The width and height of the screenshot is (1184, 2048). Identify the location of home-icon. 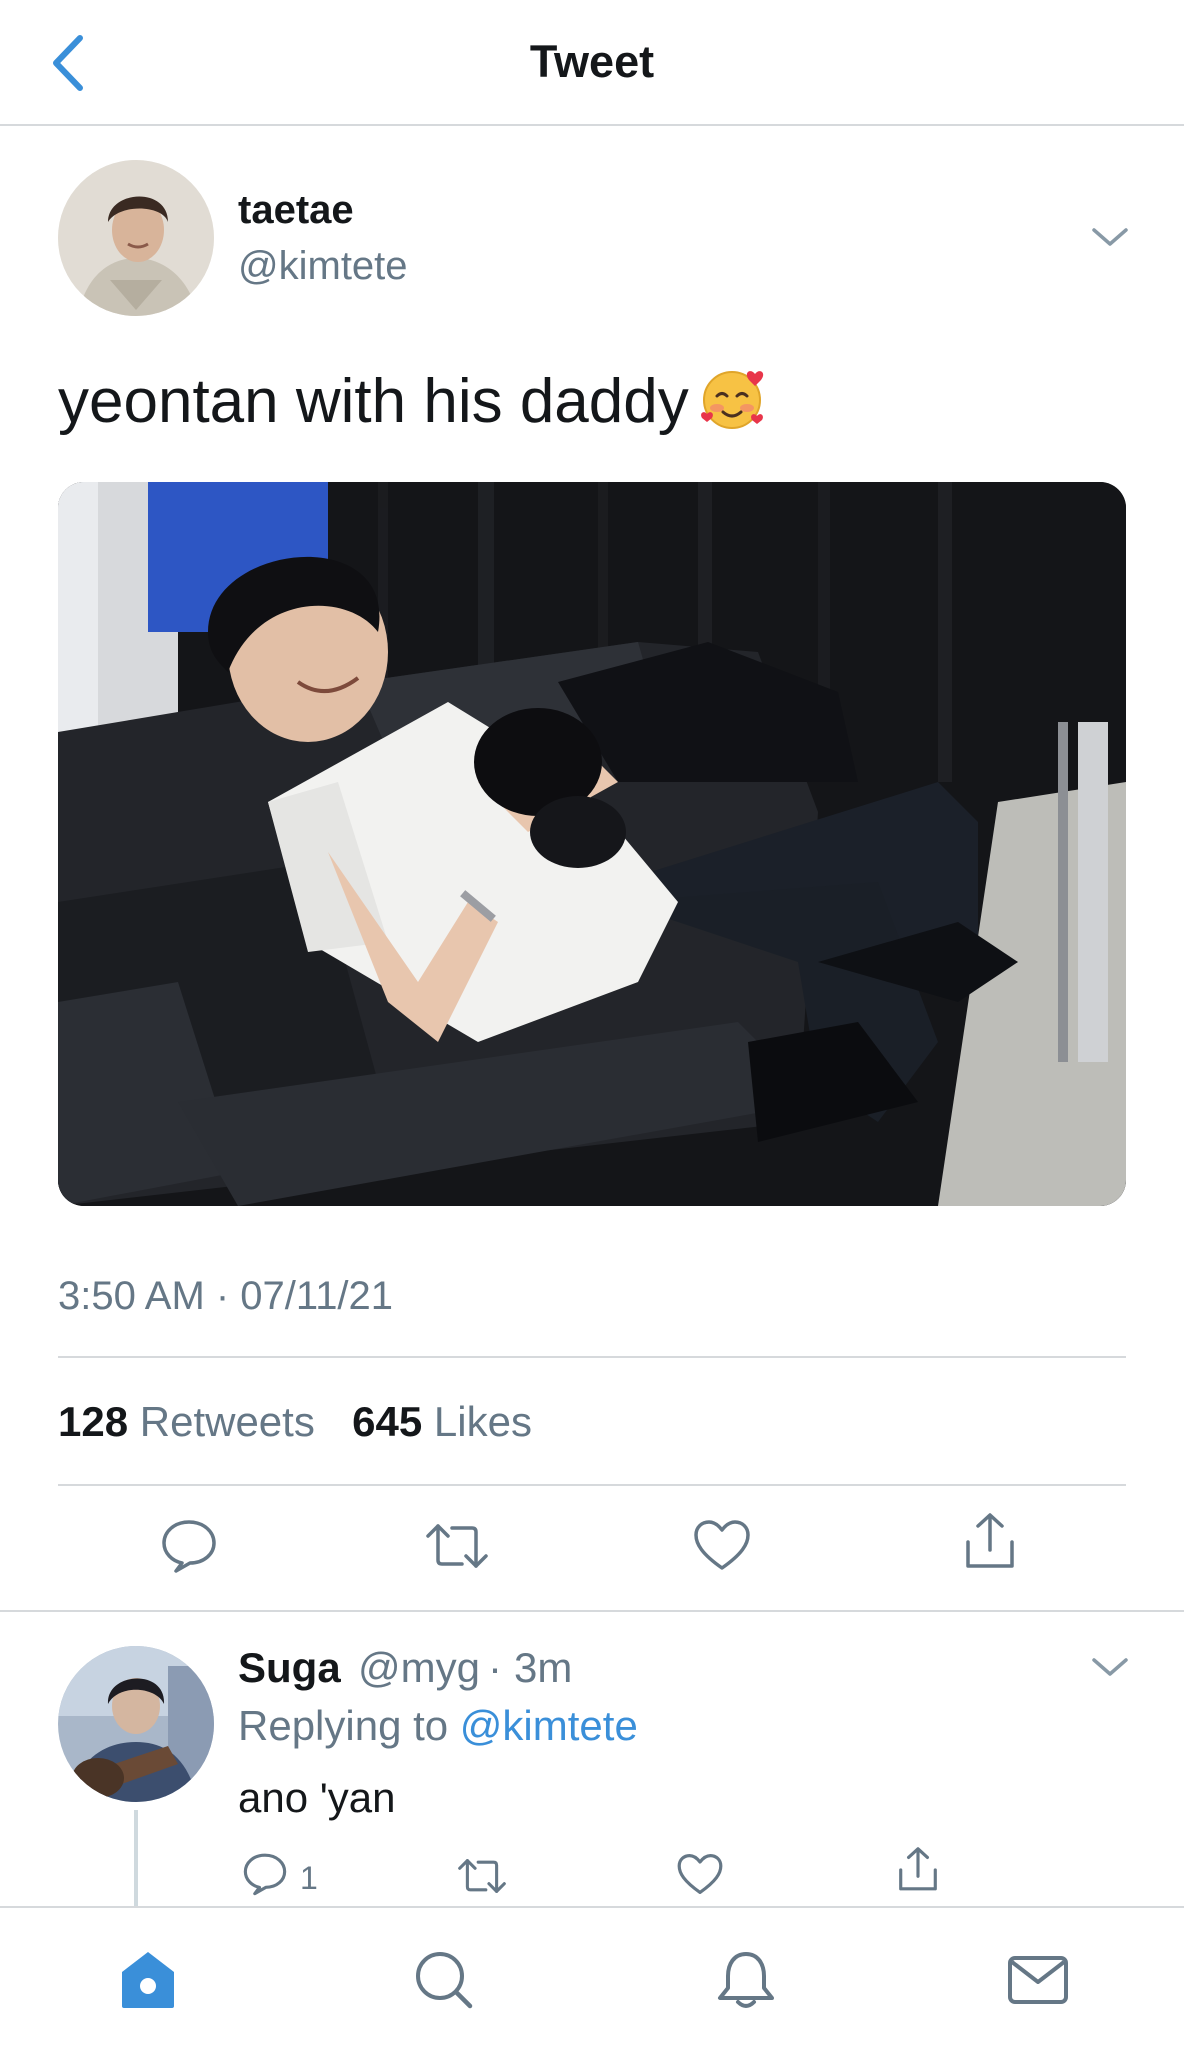
(148, 1980).